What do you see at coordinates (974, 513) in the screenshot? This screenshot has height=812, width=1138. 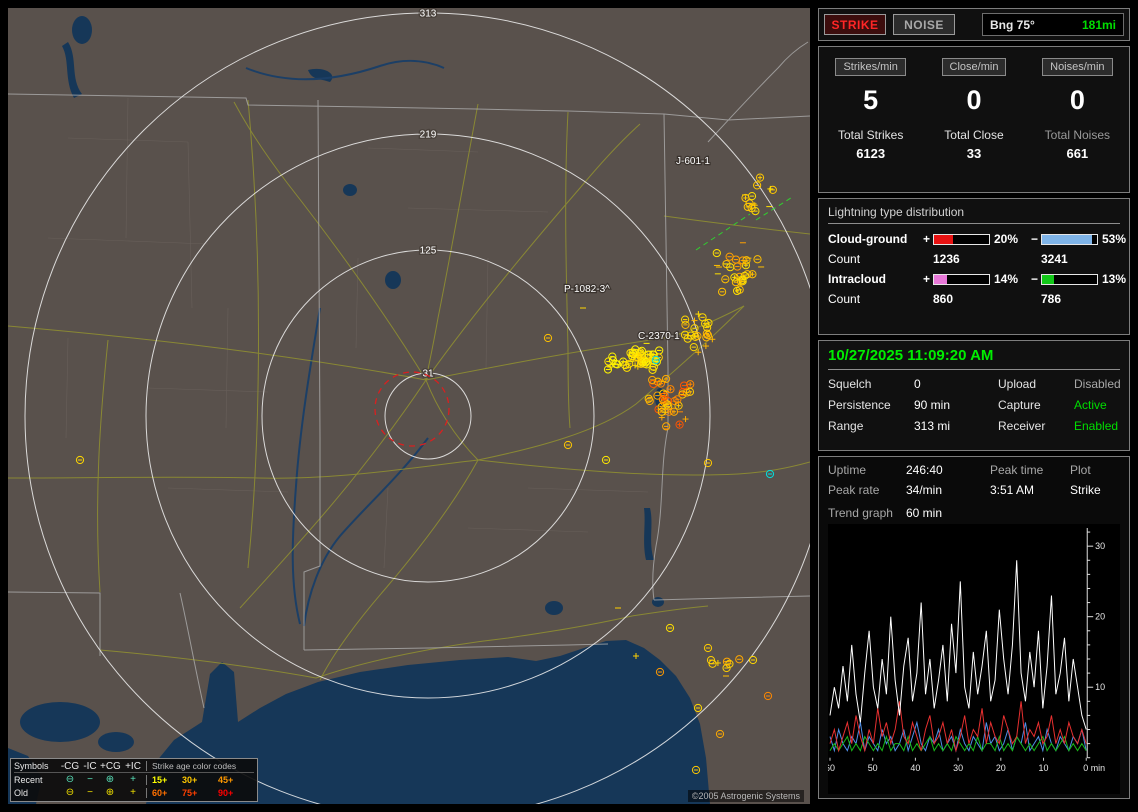 I see `trend-setting-row: Trend graph 60 min` at bounding box center [974, 513].